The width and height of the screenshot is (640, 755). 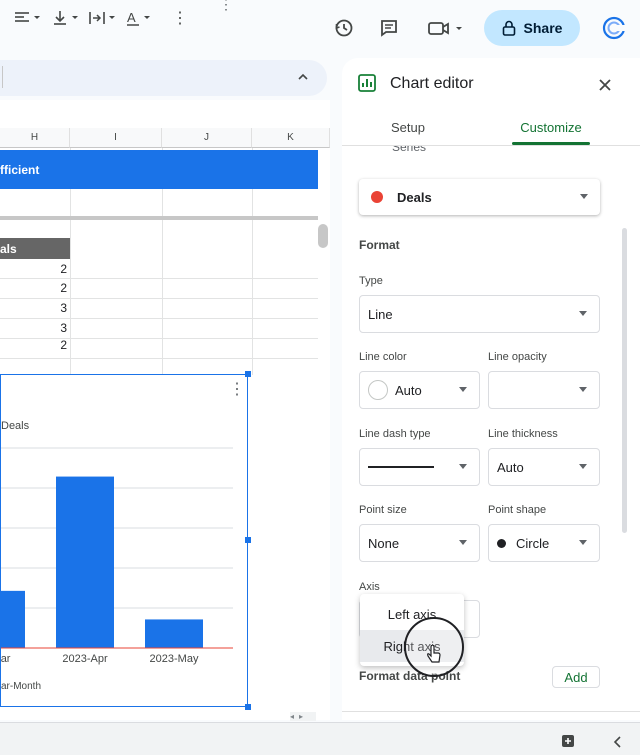 What do you see at coordinates (2, 77) in the screenshot?
I see `toolbar-divider` at bounding box center [2, 77].